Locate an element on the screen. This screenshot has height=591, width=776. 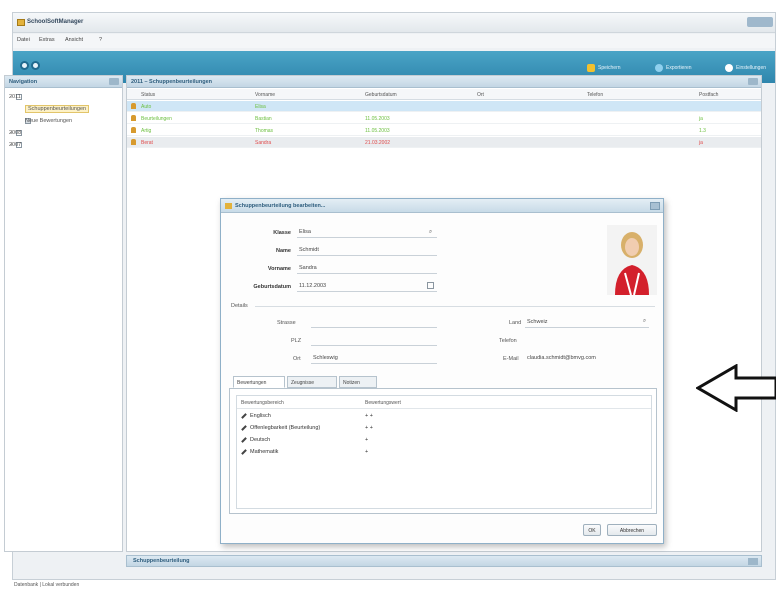
column-header: Geburtsdatum is located at coordinates (381, 95).